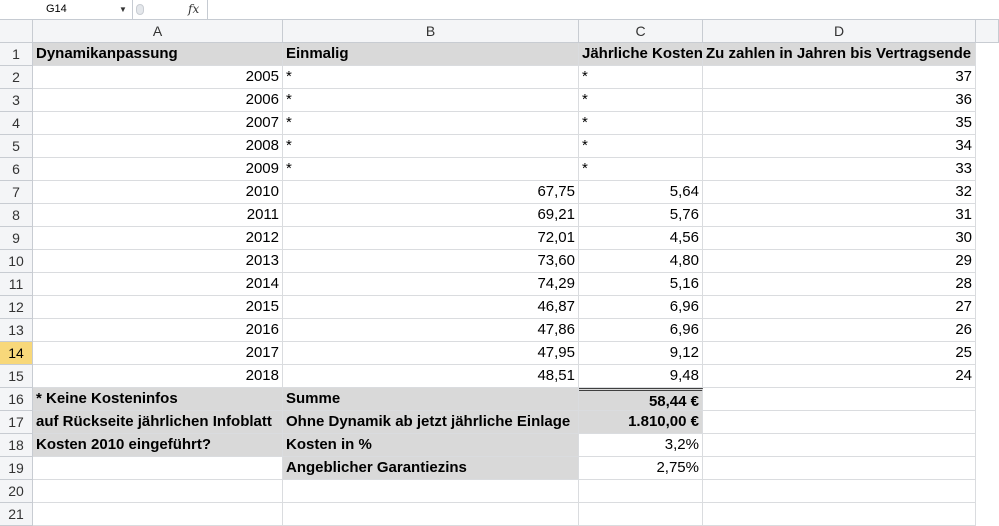  Describe the element at coordinates (641, 261) in the screenshot. I see `jaehrliche-kosten-cell: 4,80` at that location.